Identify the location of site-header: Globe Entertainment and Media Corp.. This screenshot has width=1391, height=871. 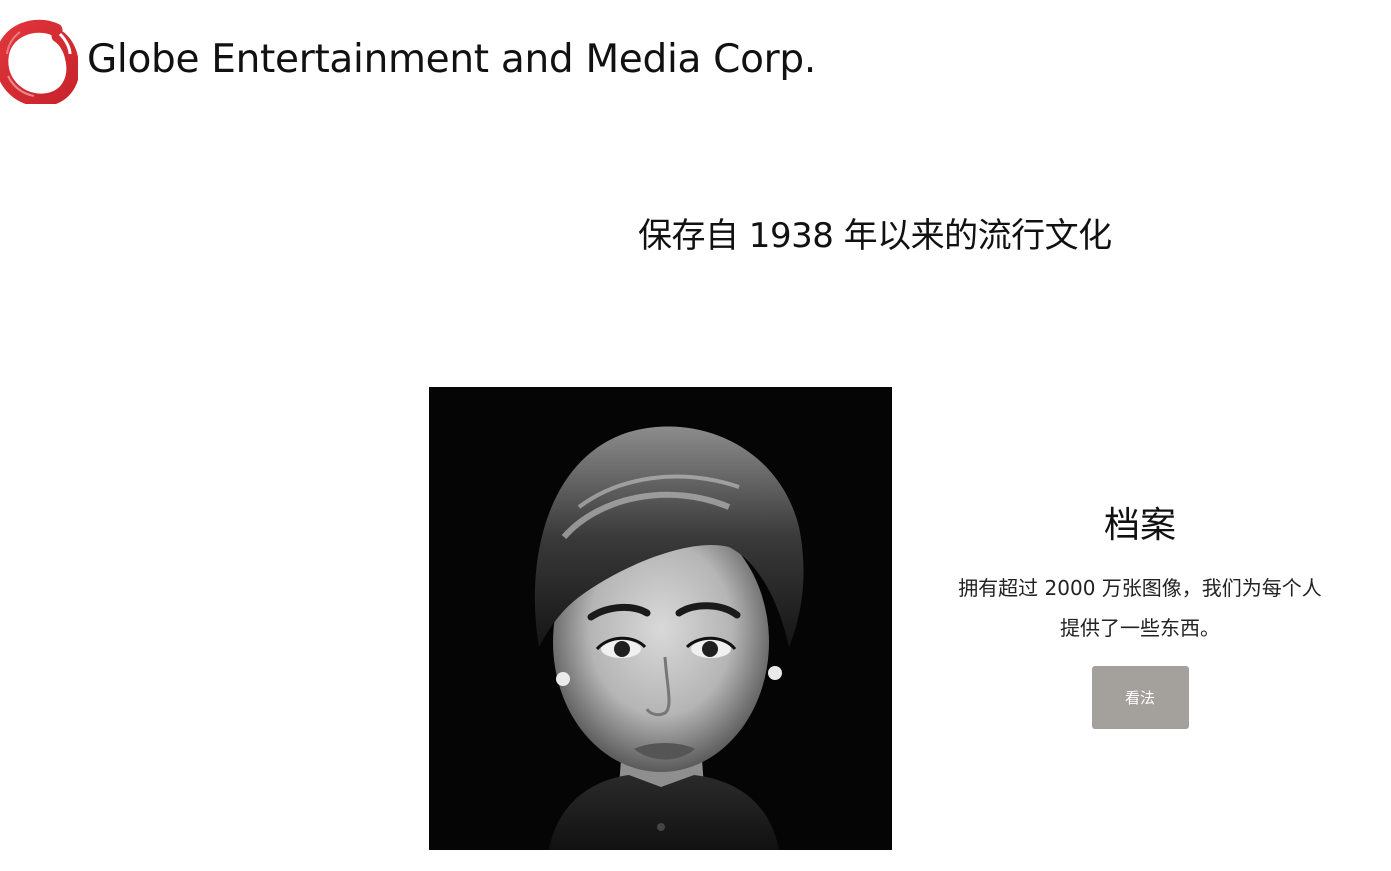
(450, 63).